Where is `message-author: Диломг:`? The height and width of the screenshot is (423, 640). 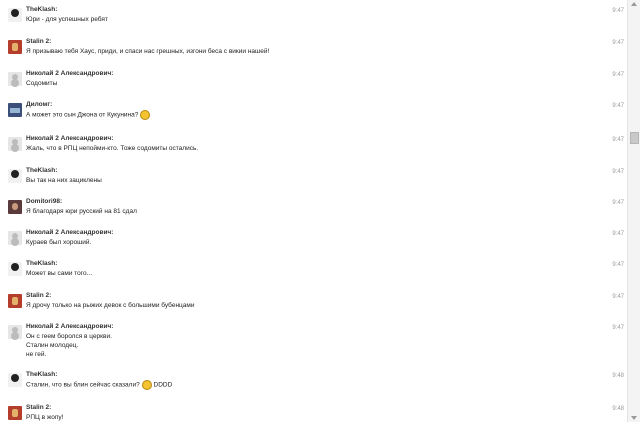
message-author: Диломг: is located at coordinates (39, 104).